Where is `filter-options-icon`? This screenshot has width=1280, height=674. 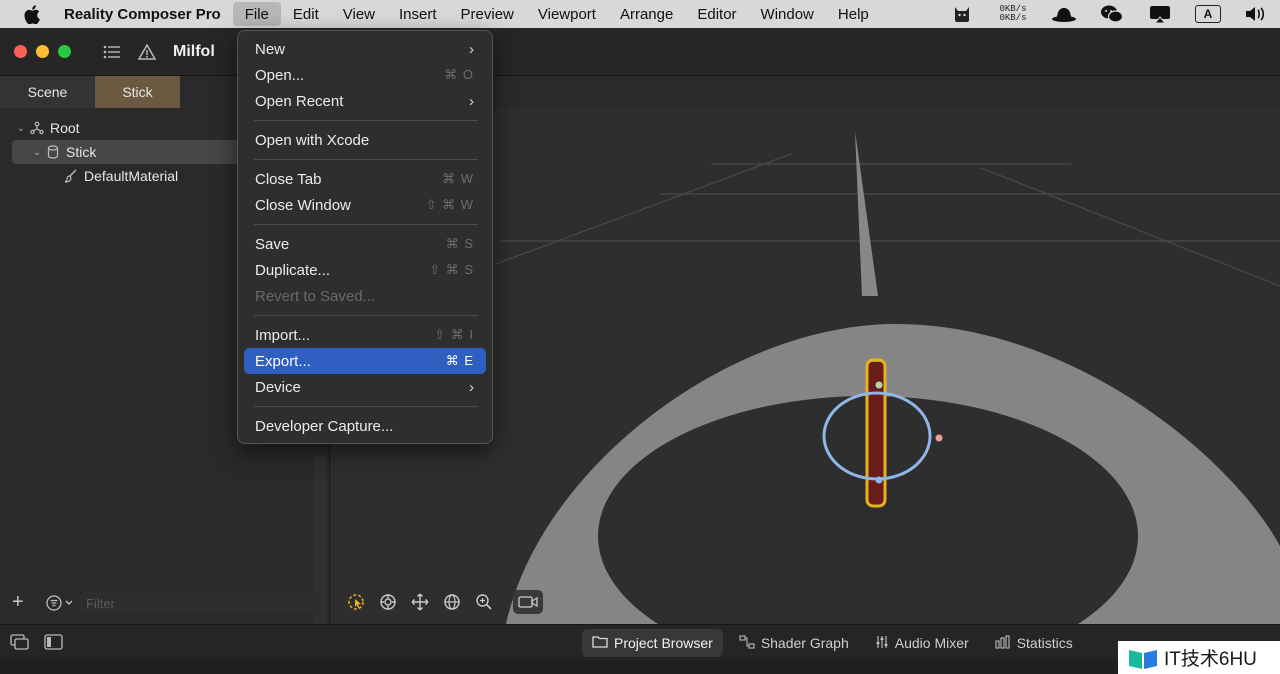
filter-options-icon is located at coordinates (60, 605).